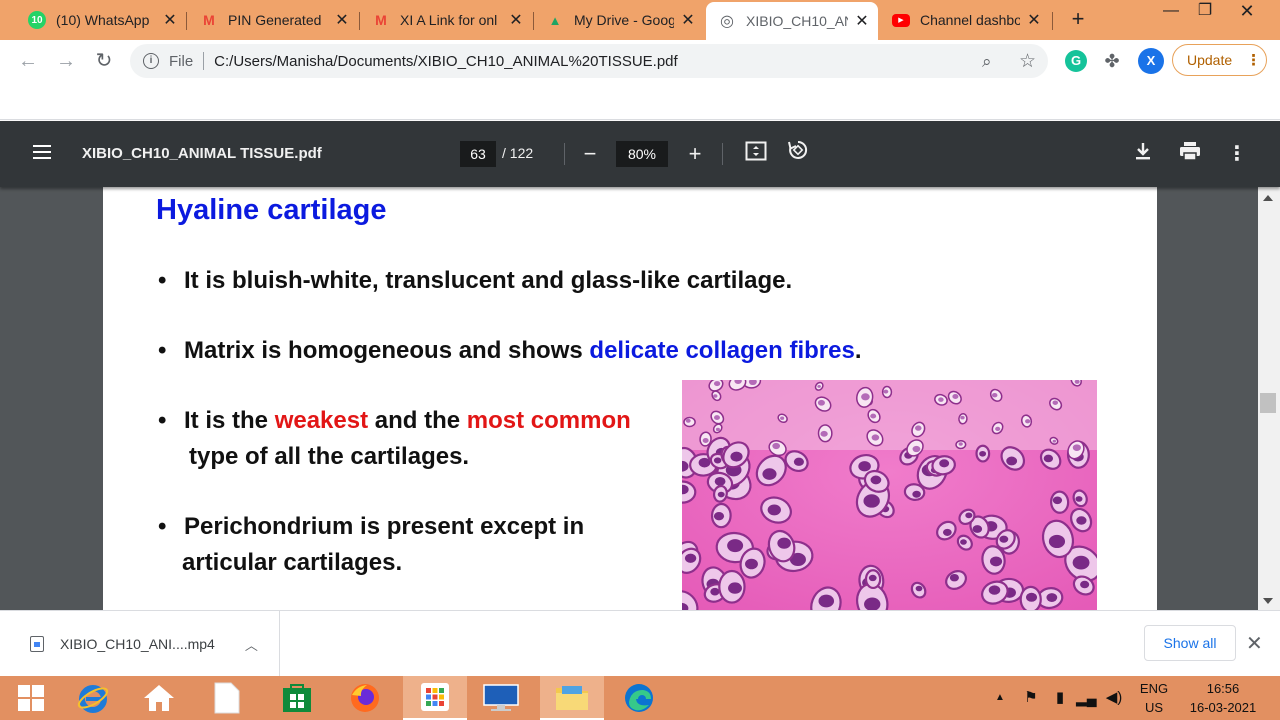 The height and width of the screenshot is (720, 1280). I want to click on clock-time: 16:56, so click(1223, 688).